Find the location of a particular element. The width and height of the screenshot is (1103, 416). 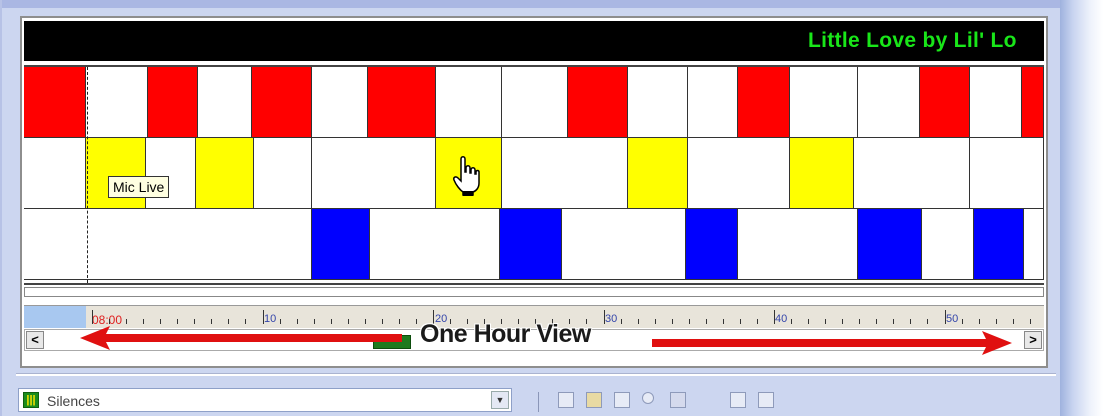

ruler-label-40: 40 is located at coordinates (781, 319).